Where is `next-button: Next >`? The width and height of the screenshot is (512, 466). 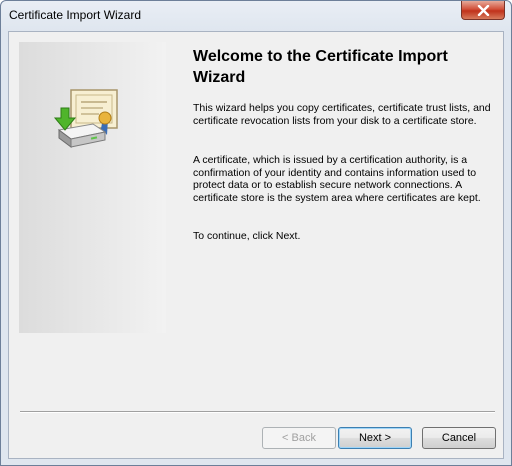 next-button: Next > is located at coordinates (375, 438).